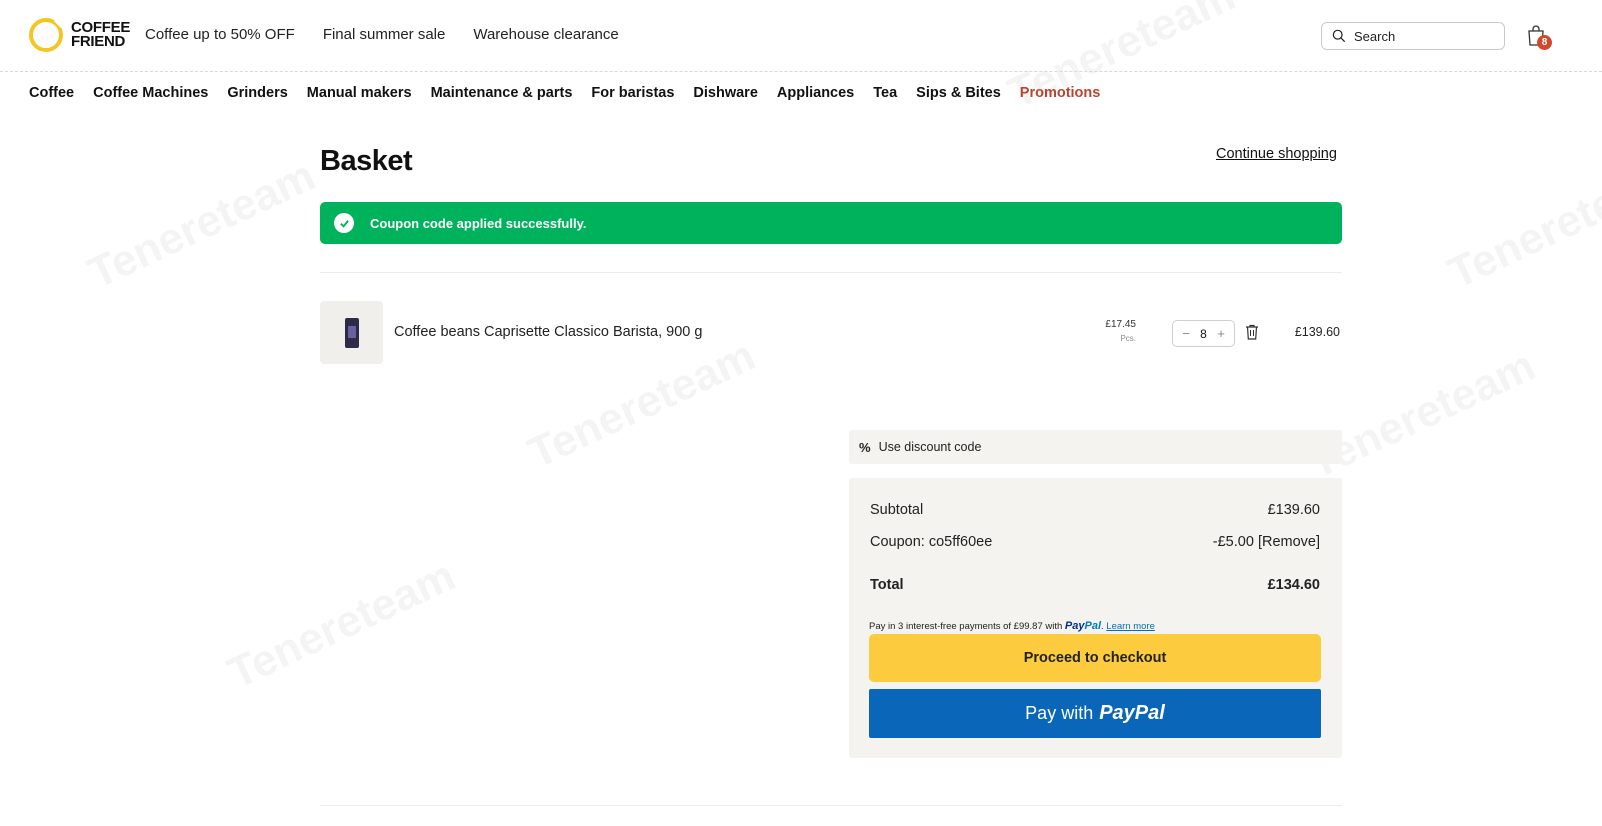  I want to click on paypal-button-prefix: Pay with, so click(1059, 713).